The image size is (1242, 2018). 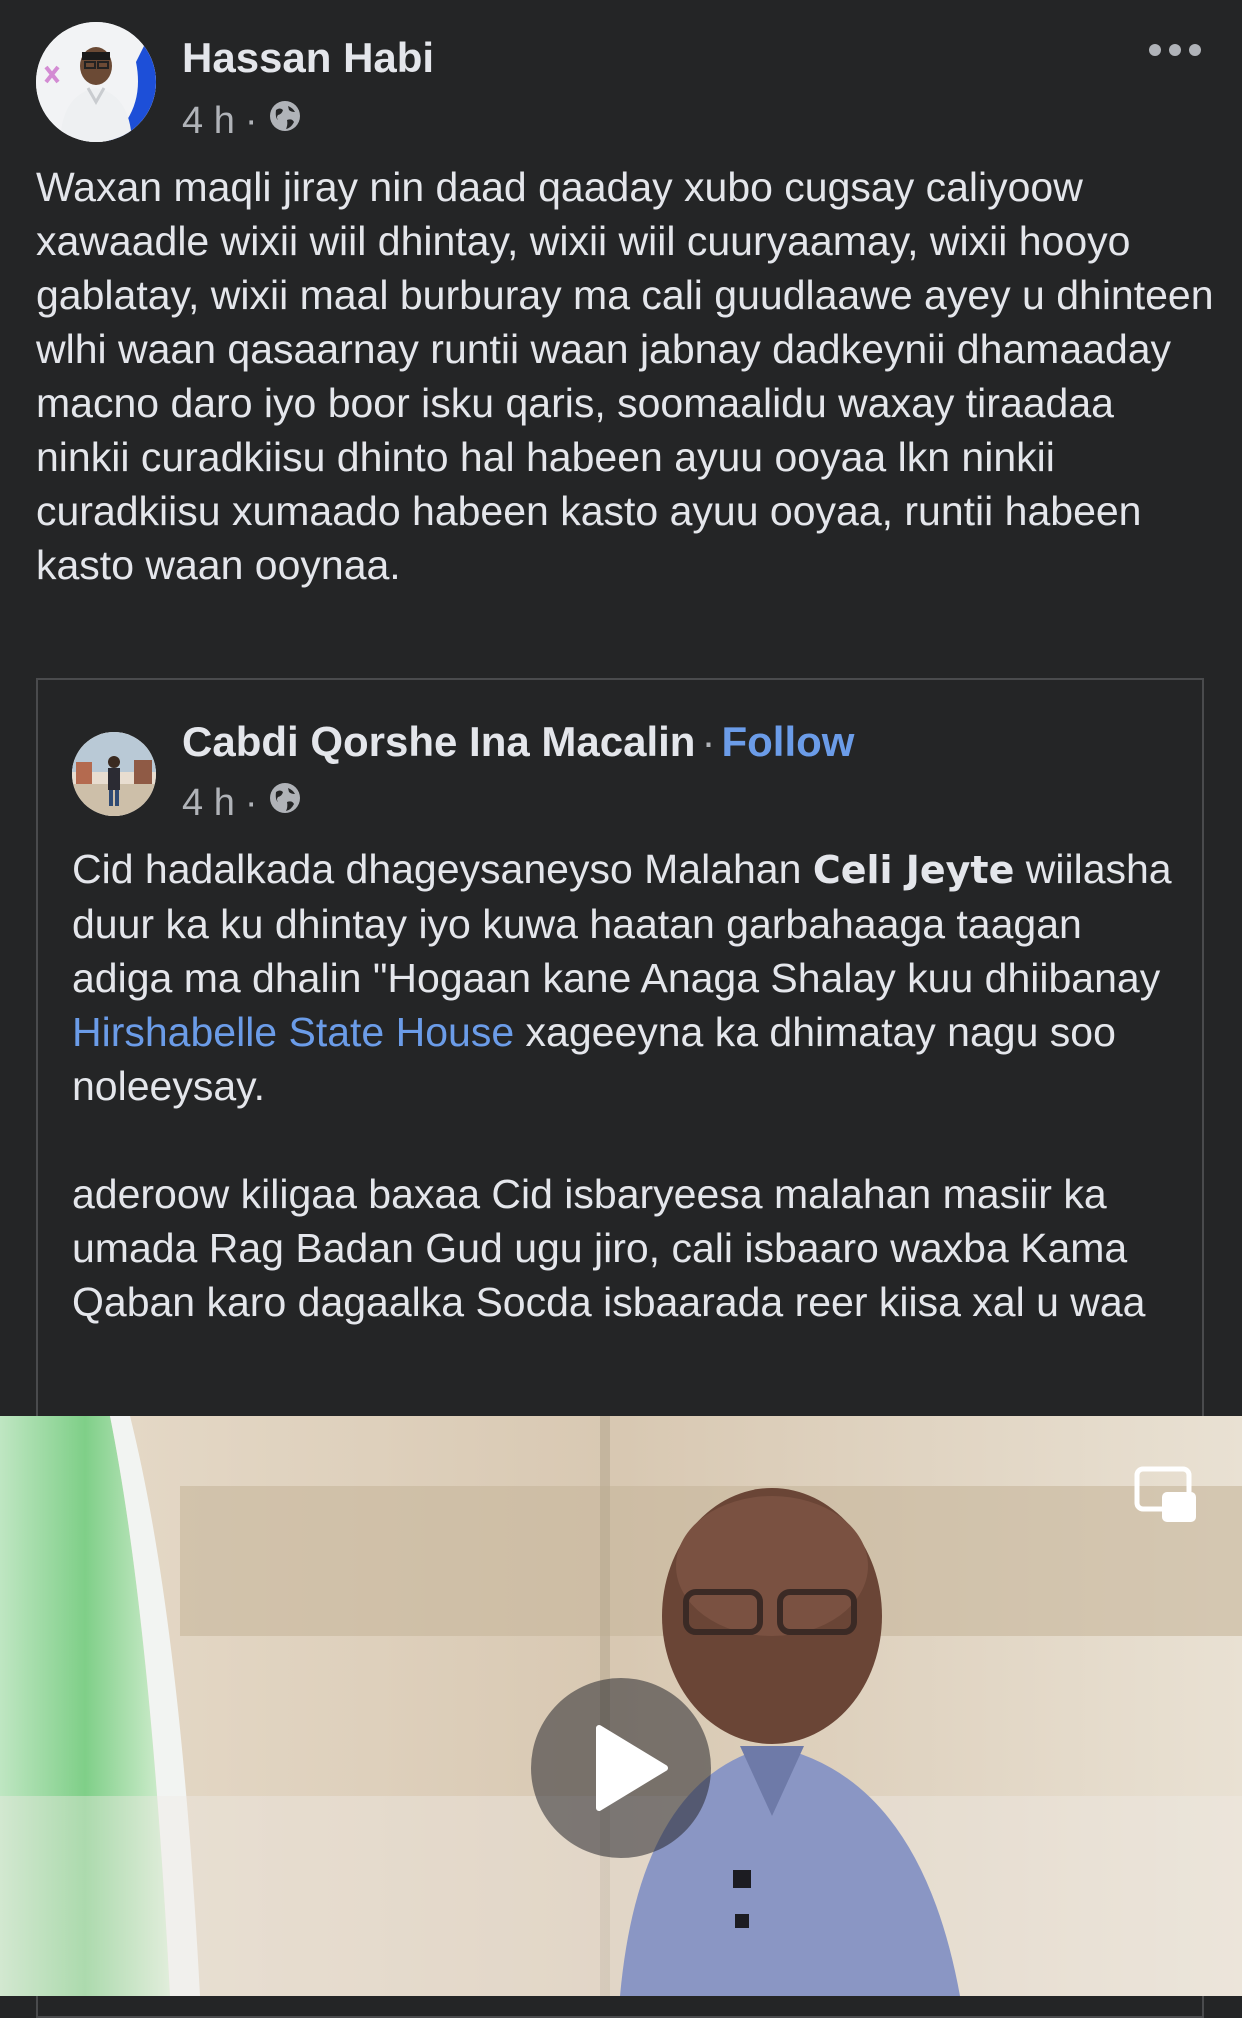 I want to click on shared-header-line: Cabdi Qorshe Ina Macalin · Follow, so click(x=518, y=742).